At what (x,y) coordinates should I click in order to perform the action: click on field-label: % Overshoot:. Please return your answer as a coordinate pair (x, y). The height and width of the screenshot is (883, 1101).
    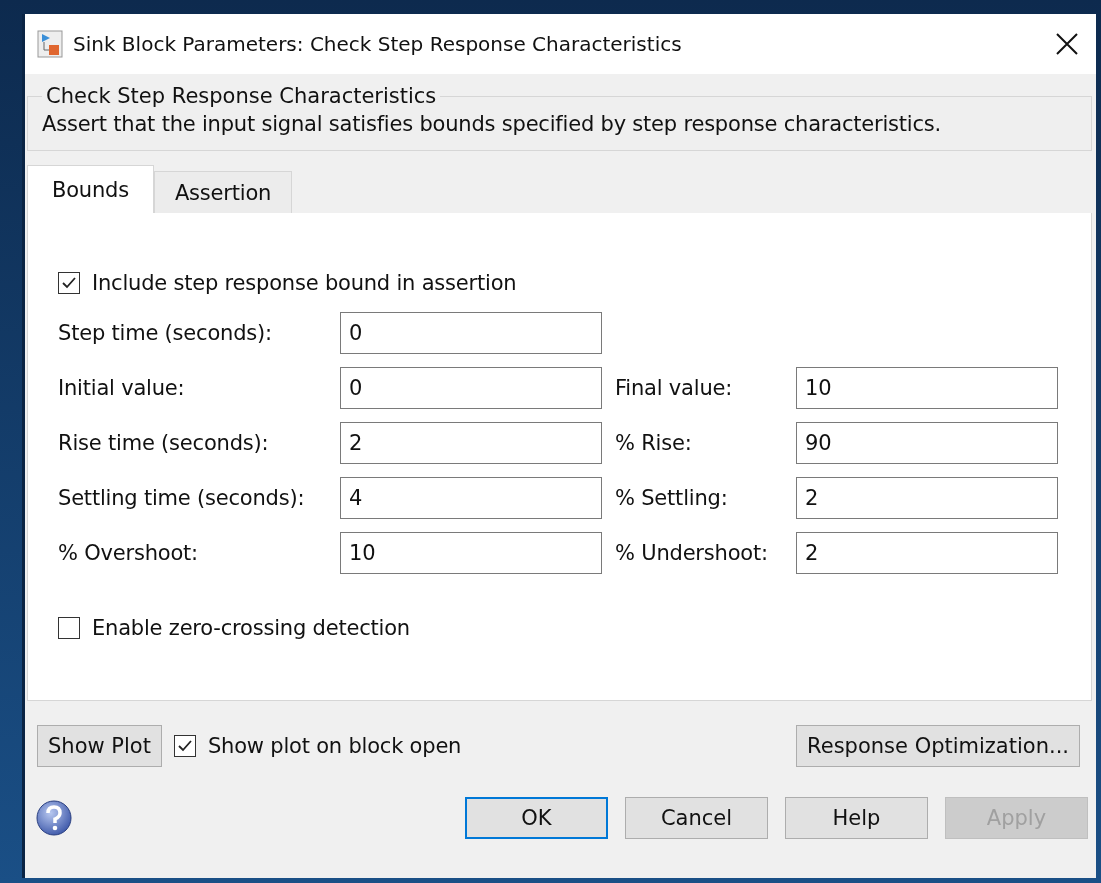
    Looking at the image, I should click on (128, 552).